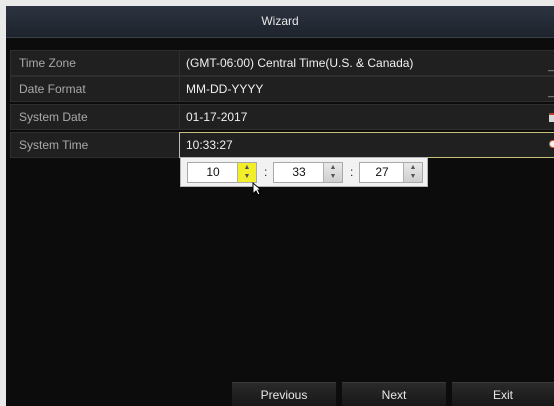 Image resolution: width=554 pixels, height=406 pixels. What do you see at coordinates (217, 117) in the screenshot?
I see `system-date-value: 01-17-2017` at bounding box center [217, 117].